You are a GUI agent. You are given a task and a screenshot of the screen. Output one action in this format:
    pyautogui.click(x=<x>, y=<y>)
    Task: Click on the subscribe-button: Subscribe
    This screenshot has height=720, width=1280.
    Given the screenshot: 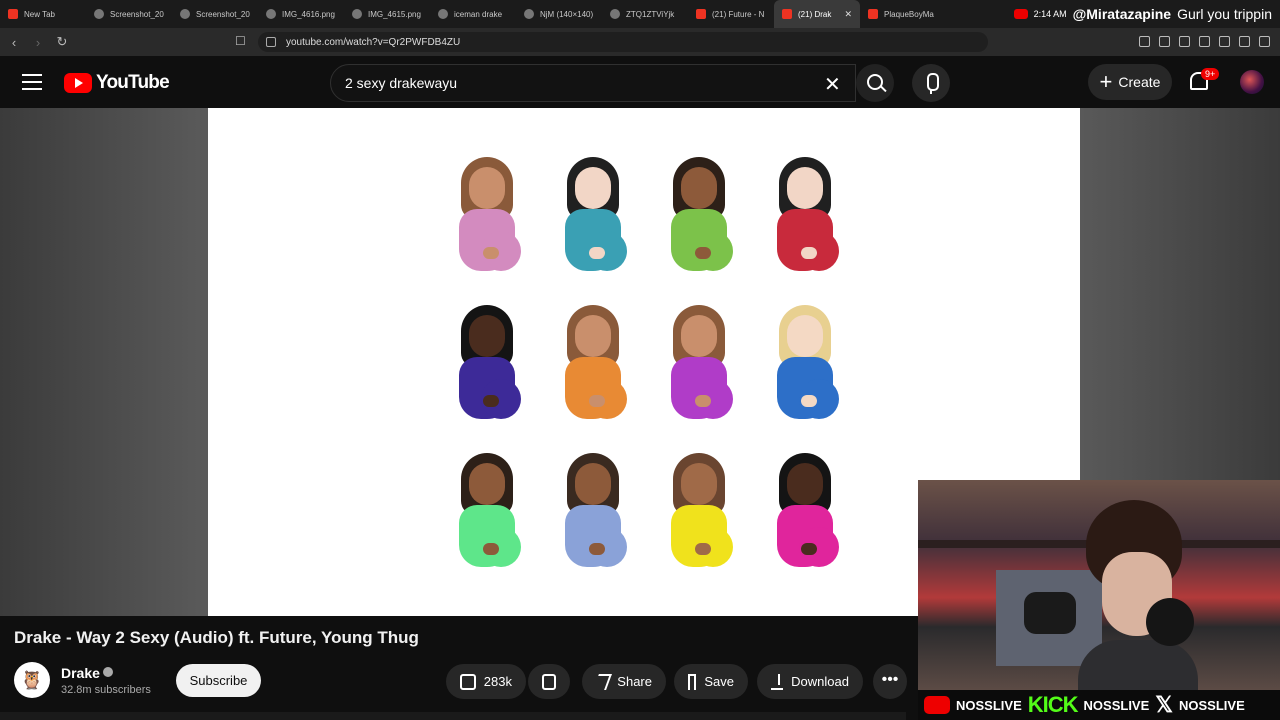 What is the action you would take?
    pyautogui.click(x=218, y=680)
    